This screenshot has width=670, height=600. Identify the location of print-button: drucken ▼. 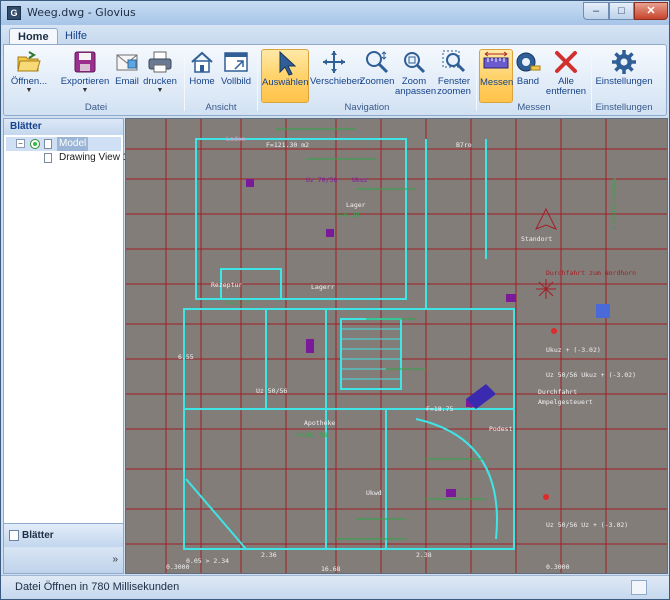
(160, 76).